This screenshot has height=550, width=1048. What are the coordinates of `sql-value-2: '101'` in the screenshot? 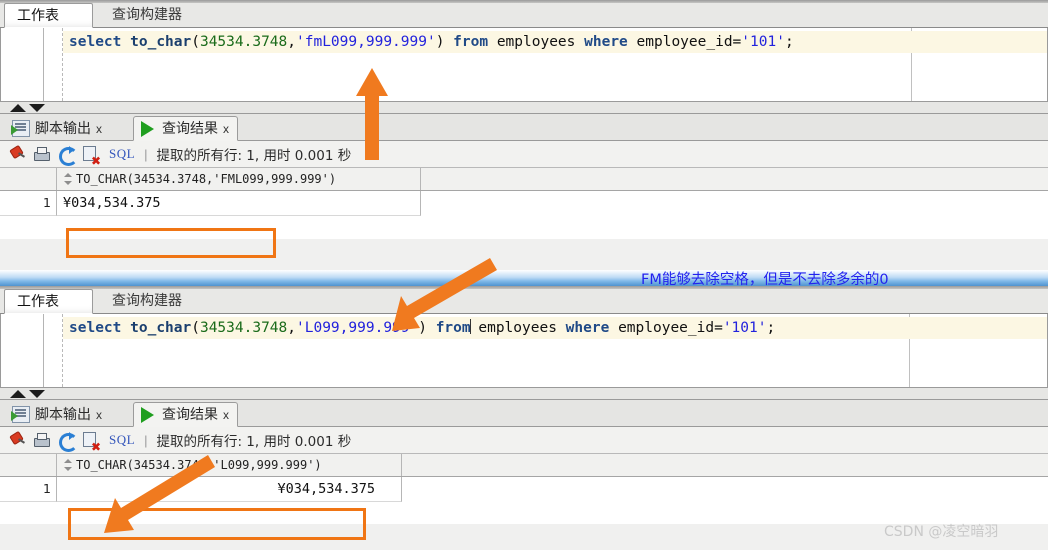 It's located at (744, 328).